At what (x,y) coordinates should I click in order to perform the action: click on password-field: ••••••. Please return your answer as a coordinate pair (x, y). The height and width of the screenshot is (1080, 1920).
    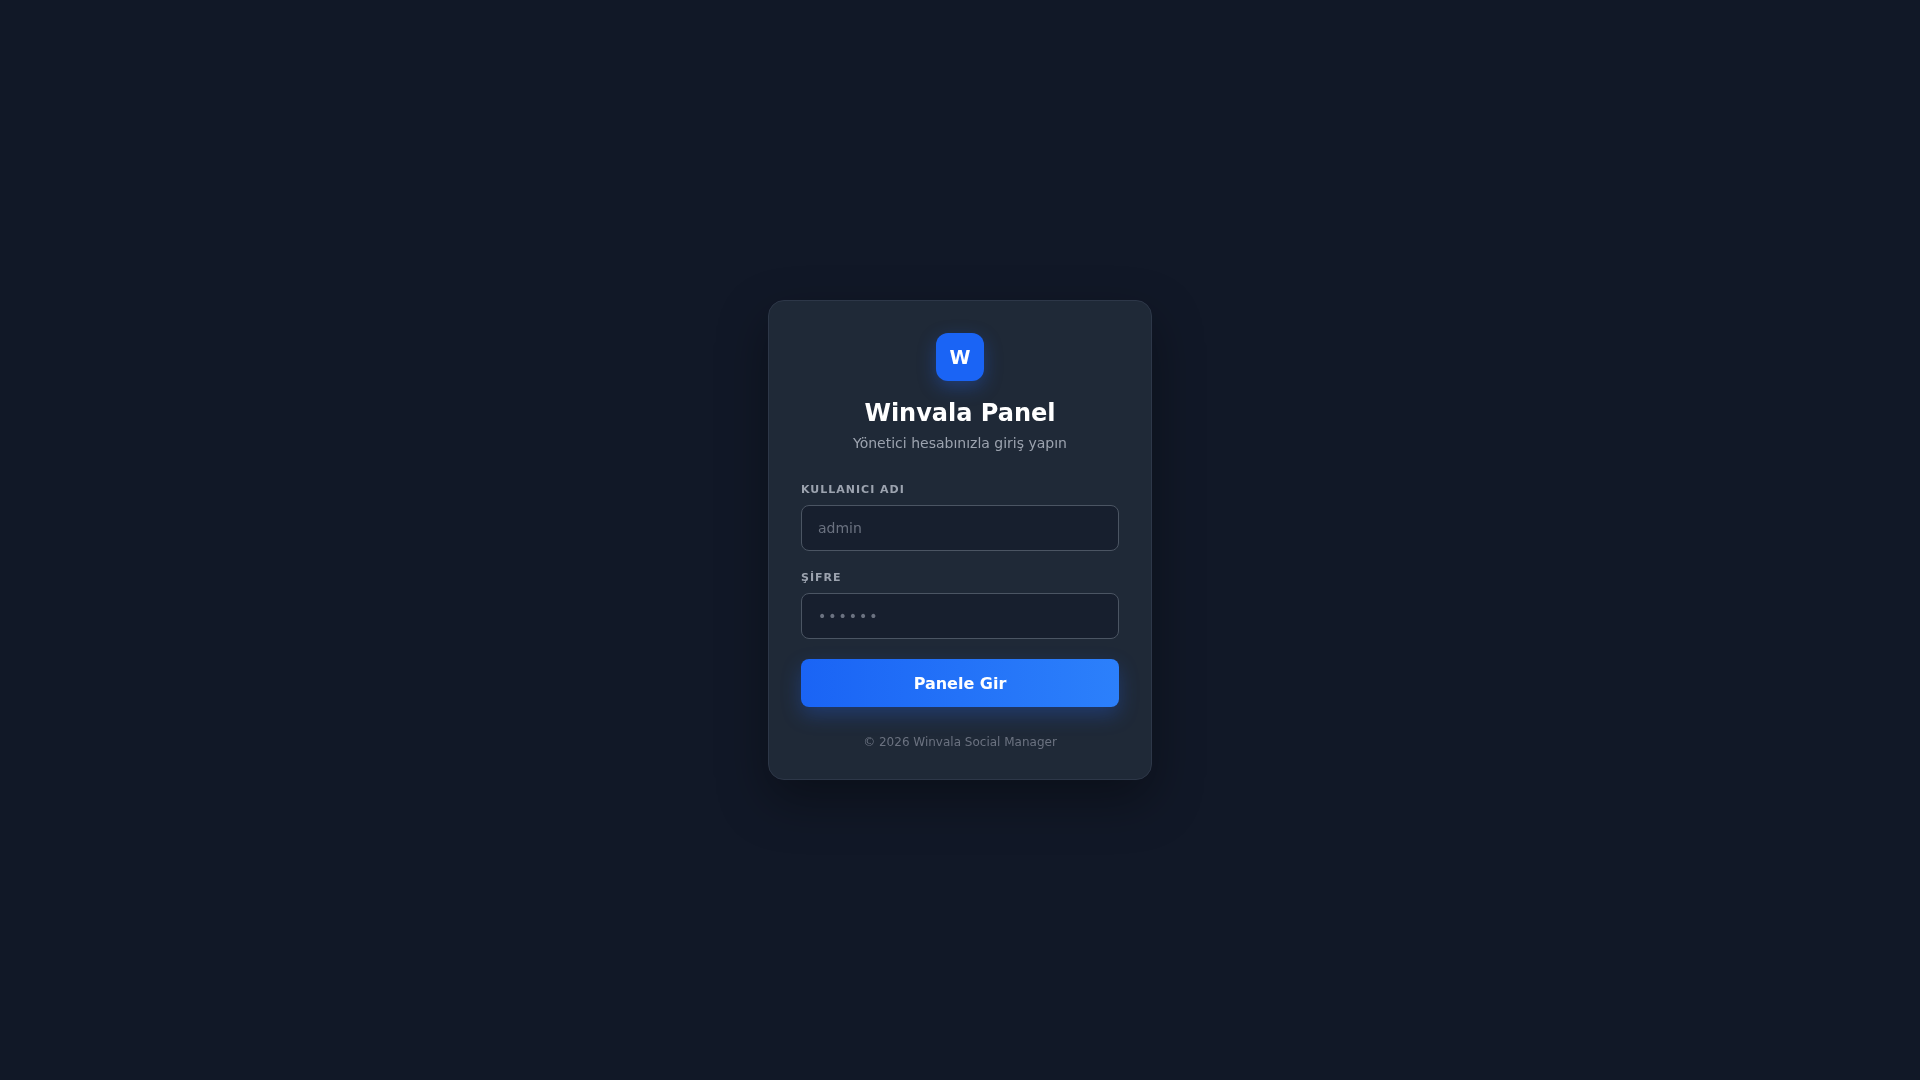
    Looking at the image, I should click on (960, 616).